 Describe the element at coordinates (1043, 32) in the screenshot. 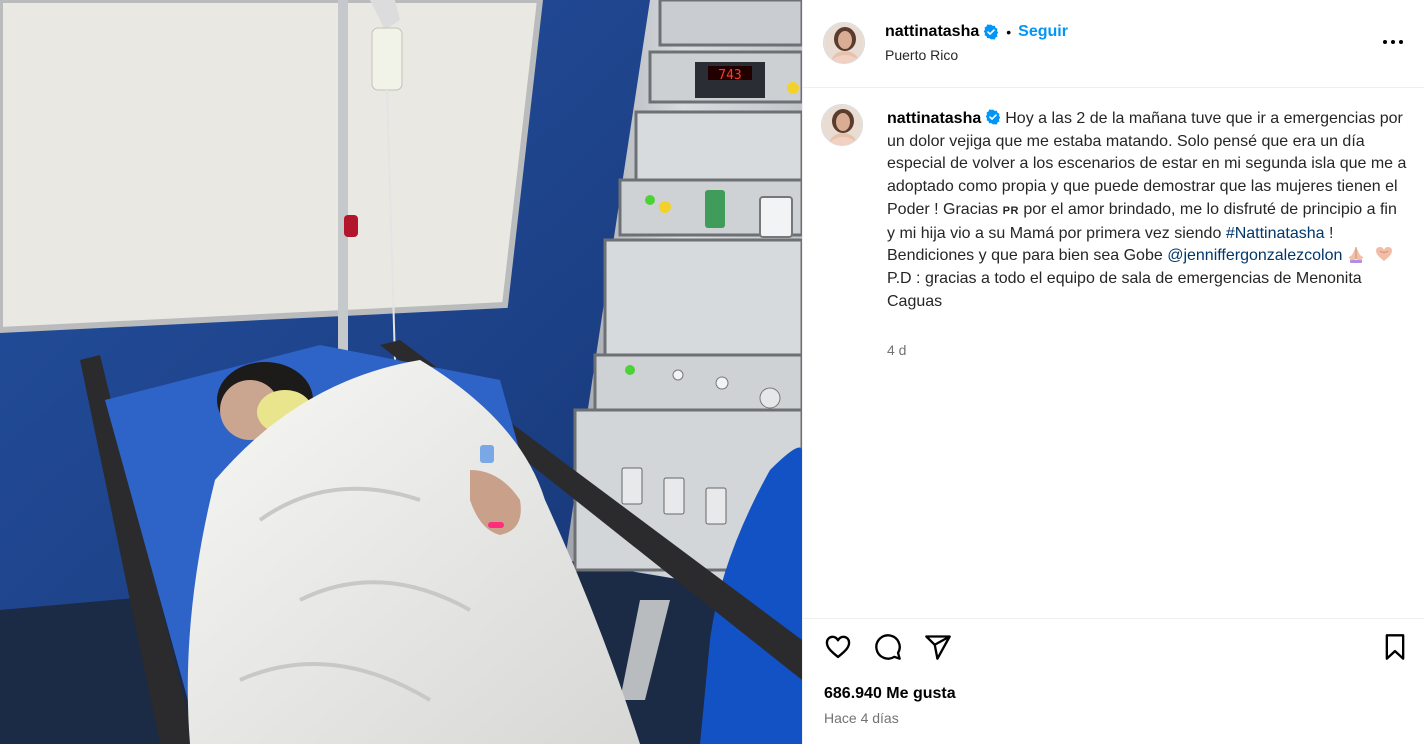

I see `follow-button: Seguir` at that location.